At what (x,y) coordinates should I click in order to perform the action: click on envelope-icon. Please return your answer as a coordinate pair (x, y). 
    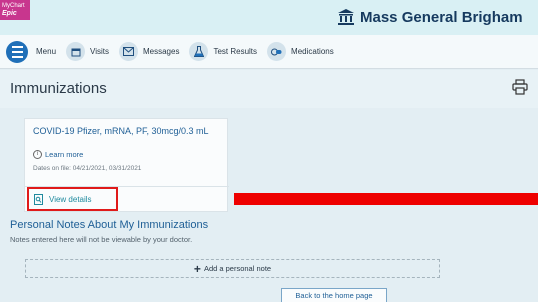
    Looking at the image, I should click on (128, 51).